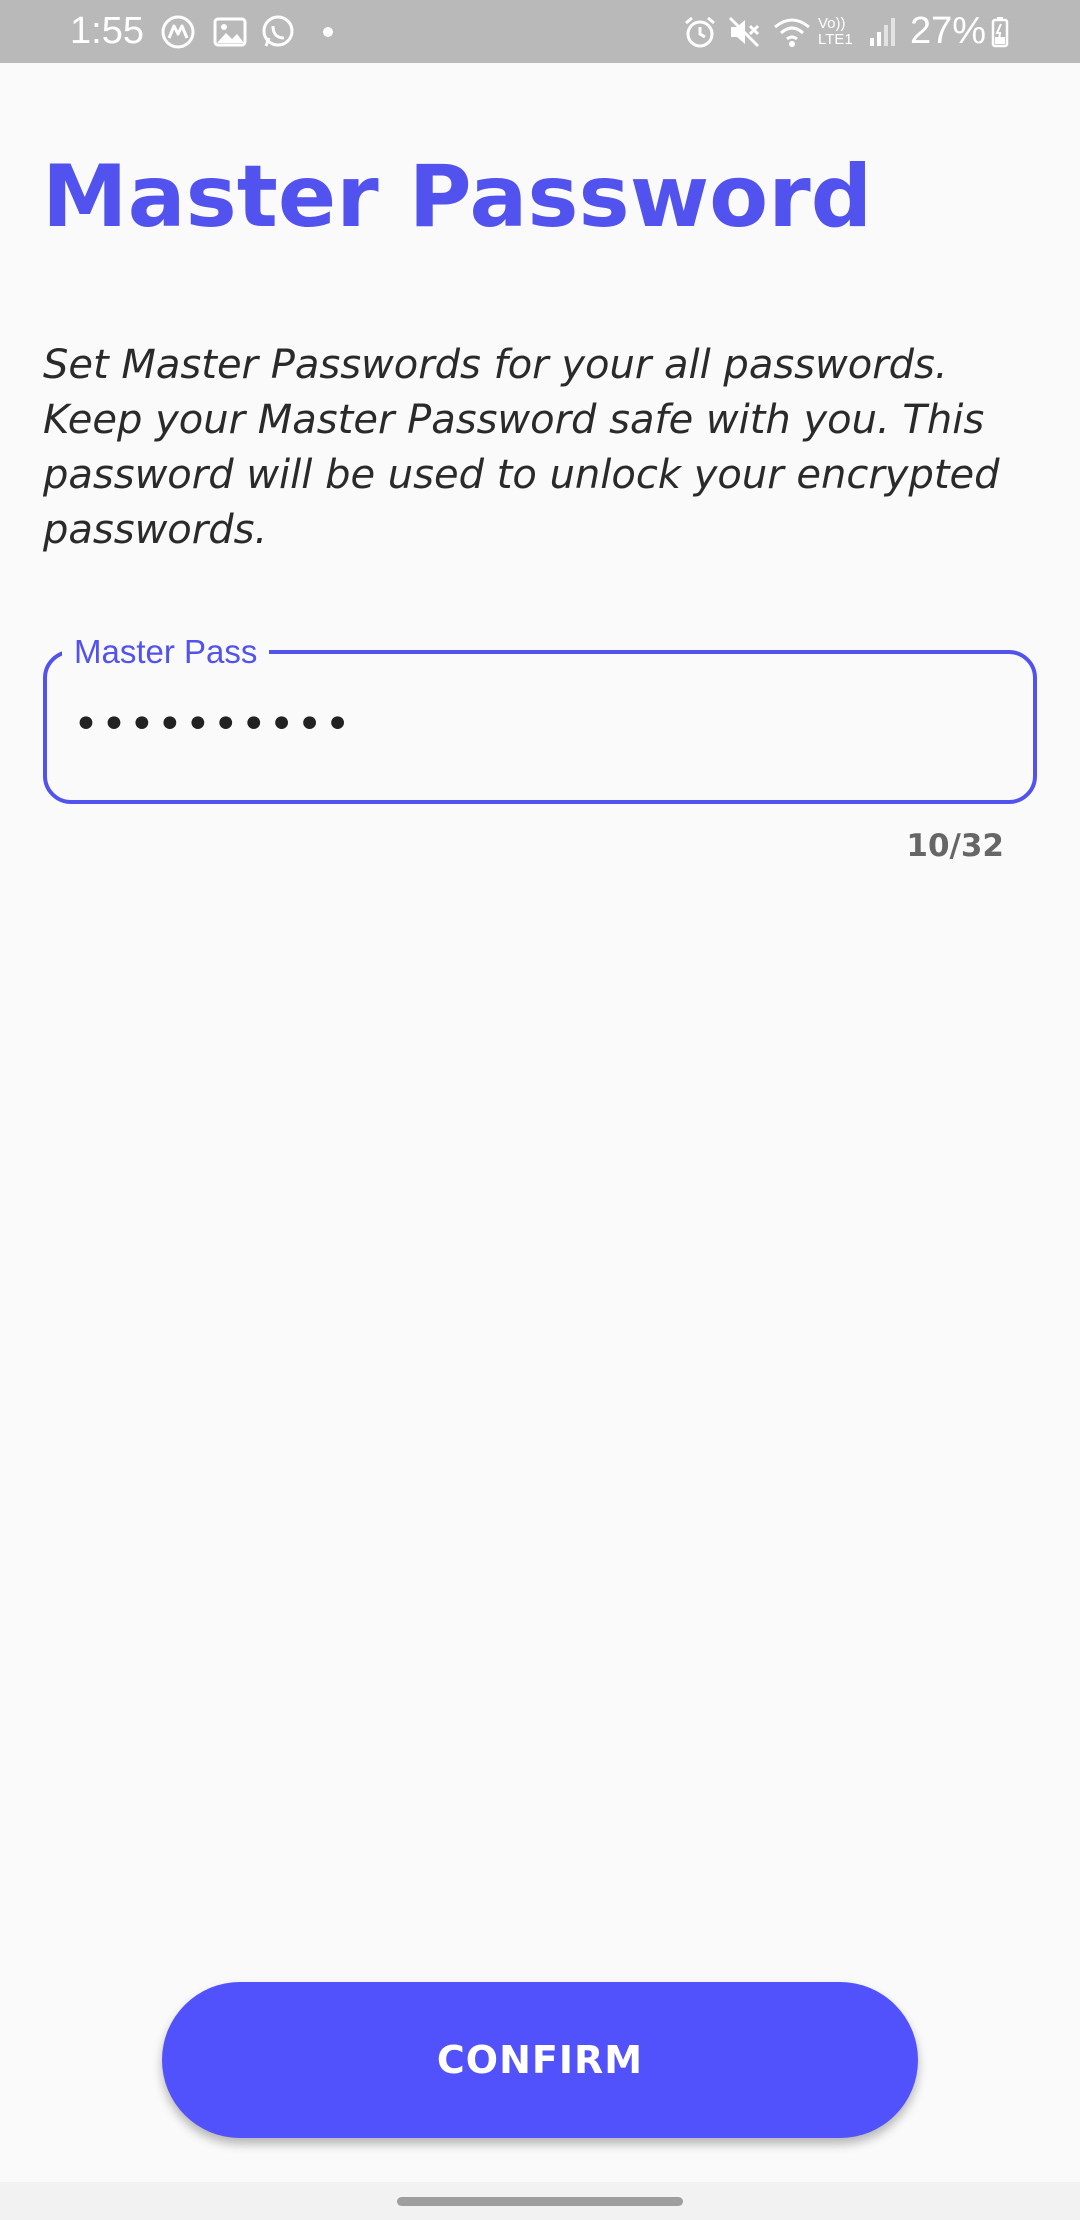  Describe the element at coordinates (1000, 32) in the screenshot. I see `battery-icon` at that location.